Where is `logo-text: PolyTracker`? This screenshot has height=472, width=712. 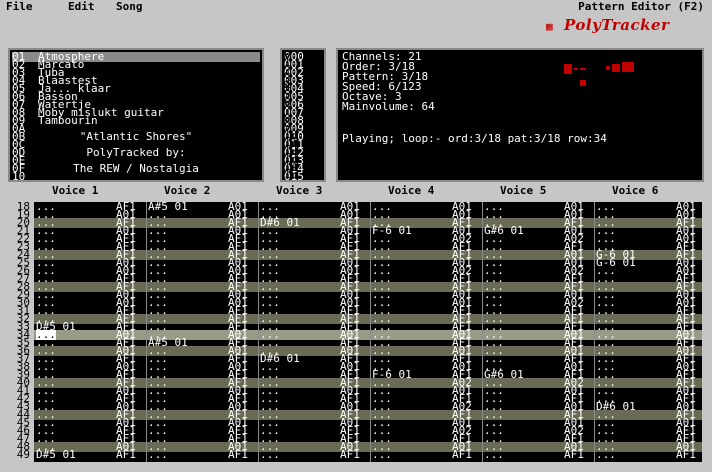 logo-text: PolyTracker is located at coordinates (617, 25).